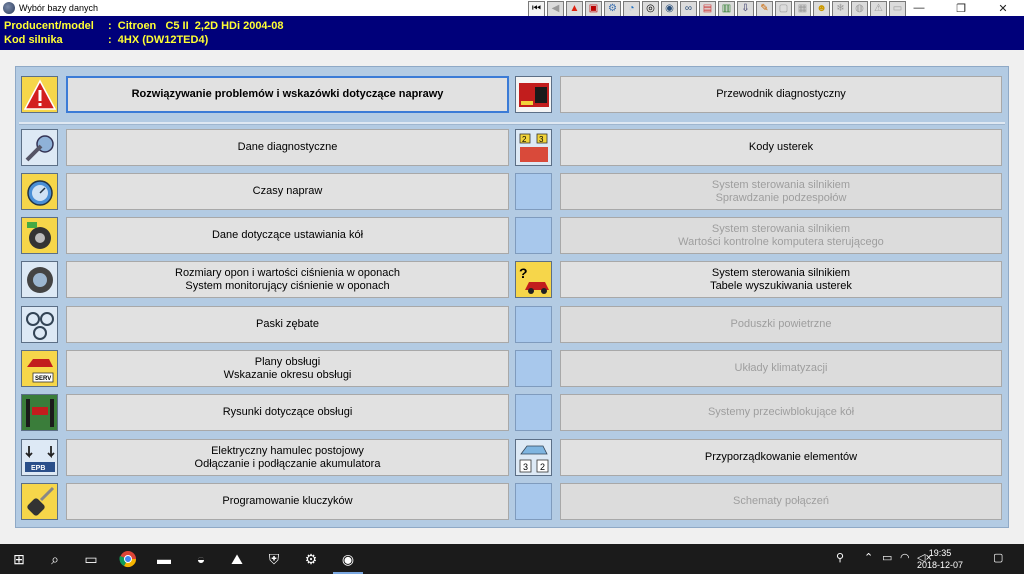 This screenshot has width=1024, height=574. What do you see at coordinates (717, 9) in the screenshot?
I see `toolbar: ⏮ ◀ ▲ ▣ ⚙ ◔ ◎ ◉ ∞ ▤ ▥ ⇩ ✎ ▢ ▦ ☻ ❄ ◍ ⚠ ▭` at bounding box center [717, 9].